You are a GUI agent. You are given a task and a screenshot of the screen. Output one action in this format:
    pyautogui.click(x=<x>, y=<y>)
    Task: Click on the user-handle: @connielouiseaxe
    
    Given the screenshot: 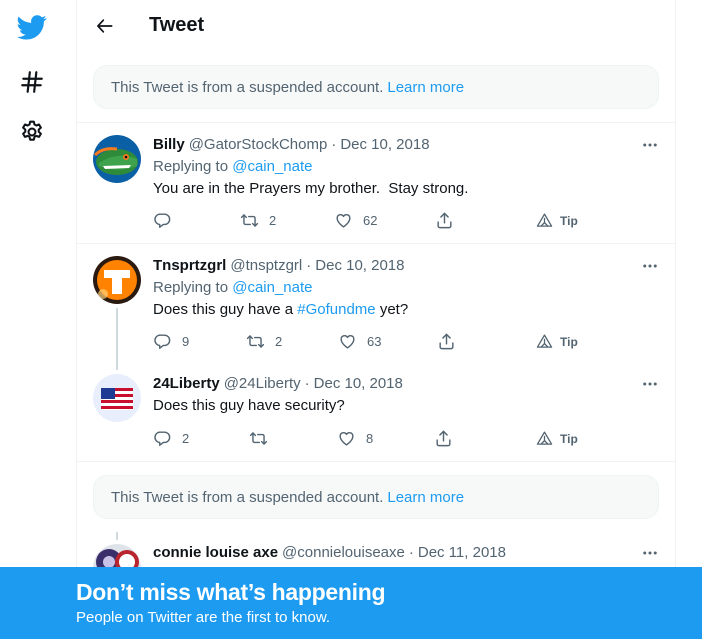 What is the action you would take?
    pyautogui.click(x=343, y=552)
    